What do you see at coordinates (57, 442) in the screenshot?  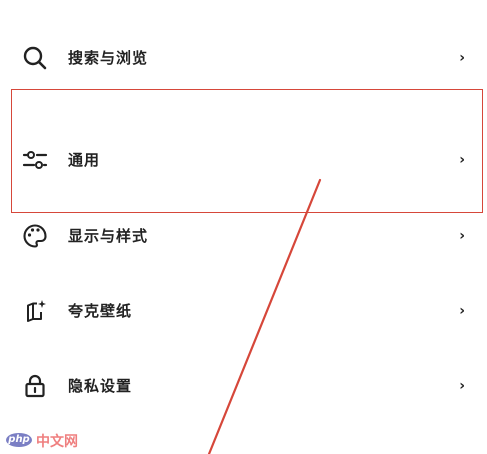 I see `watermark-text: 中文网` at bounding box center [57, 442].